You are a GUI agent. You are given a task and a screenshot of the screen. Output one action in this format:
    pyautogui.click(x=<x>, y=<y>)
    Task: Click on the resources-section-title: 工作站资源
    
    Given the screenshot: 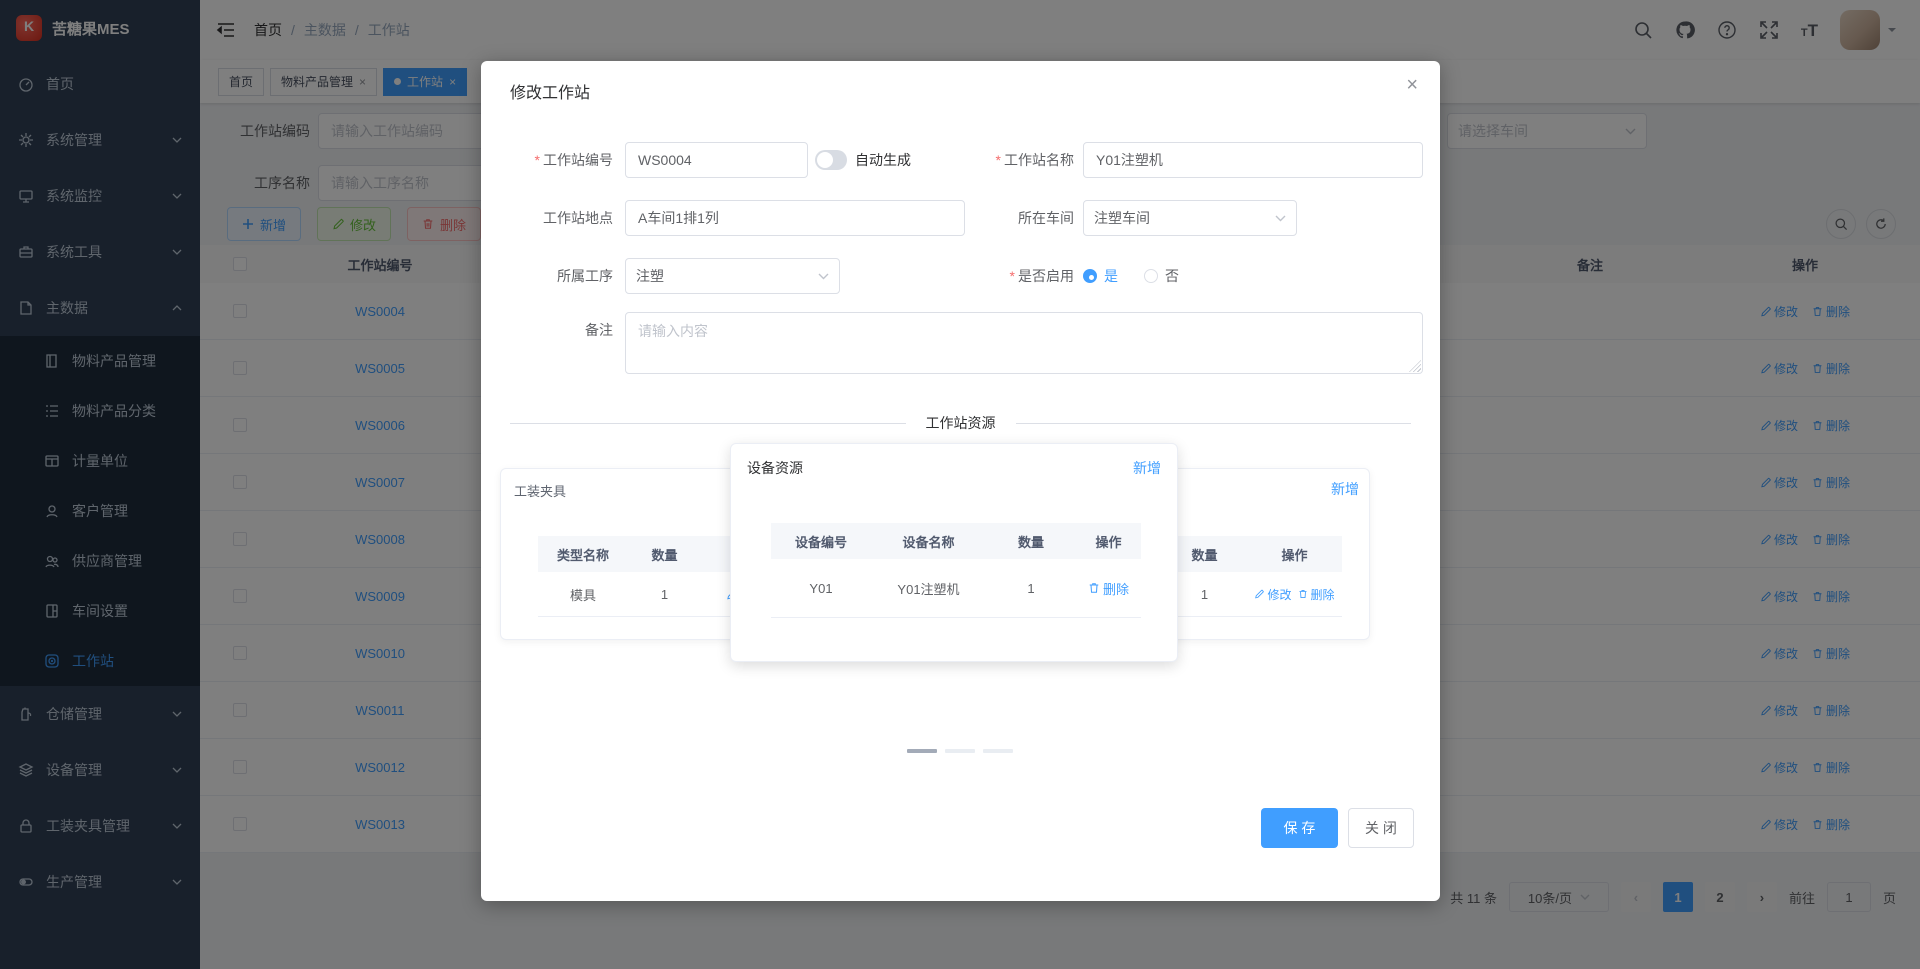 What is the action you would take?
    pyautogui.click(x=960, y=423)
    